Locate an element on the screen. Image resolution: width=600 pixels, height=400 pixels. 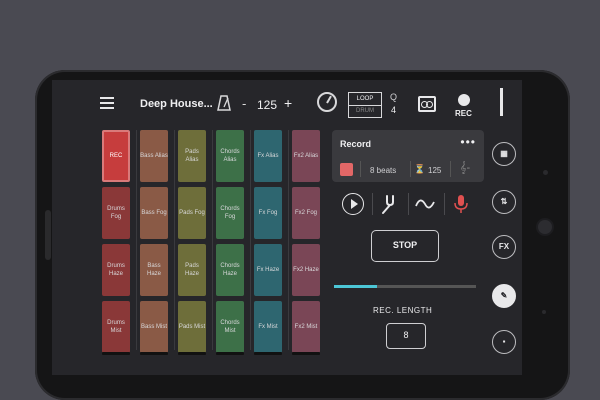
mixer-icon: ⇅ is located at coordinates (504, 202).